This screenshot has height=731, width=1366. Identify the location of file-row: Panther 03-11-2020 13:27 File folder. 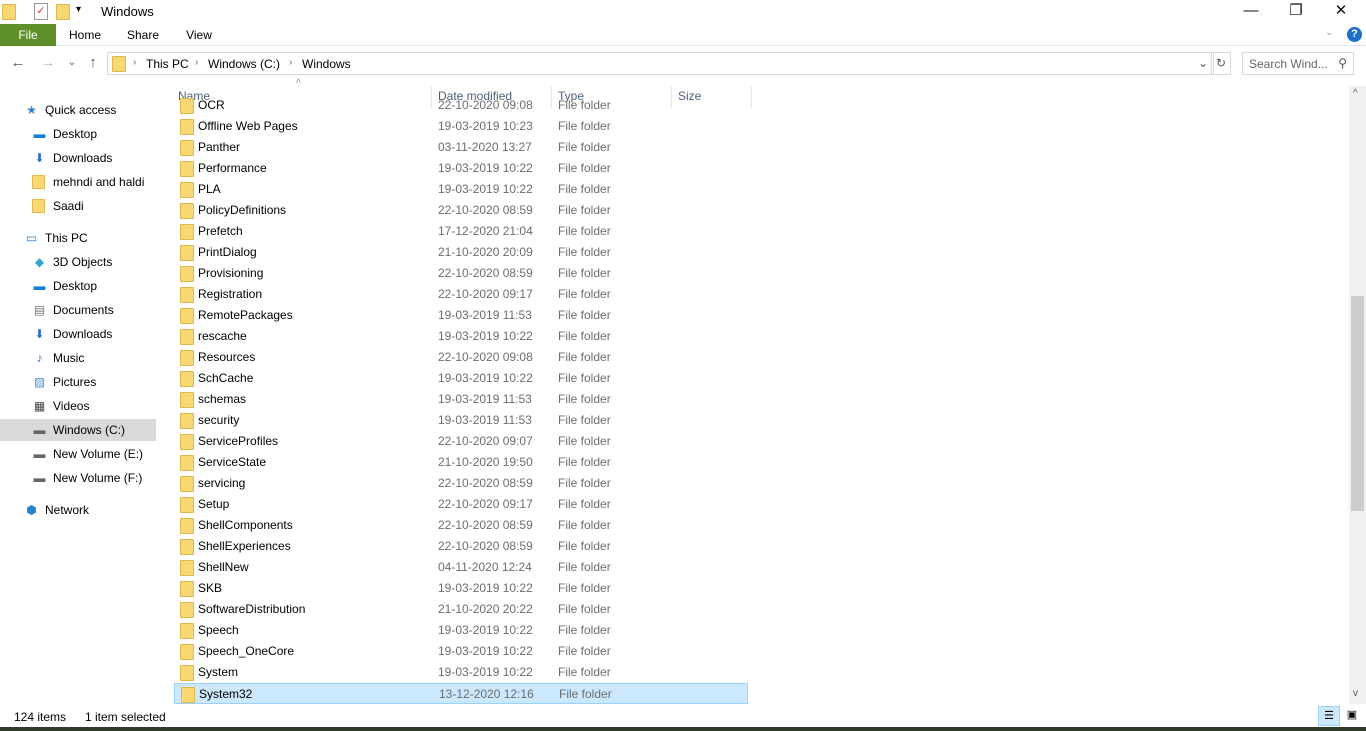
(461, 147).